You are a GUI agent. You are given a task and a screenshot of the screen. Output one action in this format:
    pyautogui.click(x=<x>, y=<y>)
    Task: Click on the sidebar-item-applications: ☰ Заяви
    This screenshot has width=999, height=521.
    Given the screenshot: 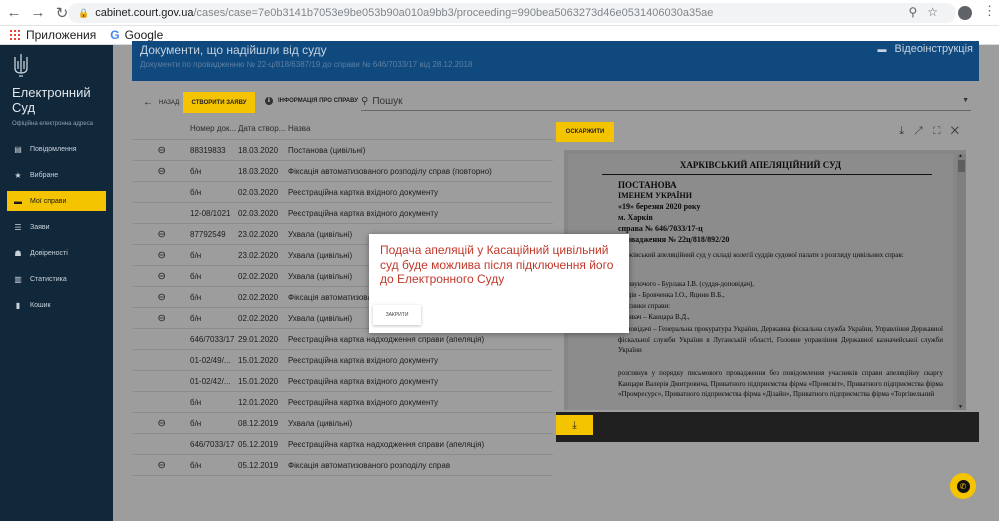 What is the action you would take?
    pyautogui.click(x=56, y=227)
    